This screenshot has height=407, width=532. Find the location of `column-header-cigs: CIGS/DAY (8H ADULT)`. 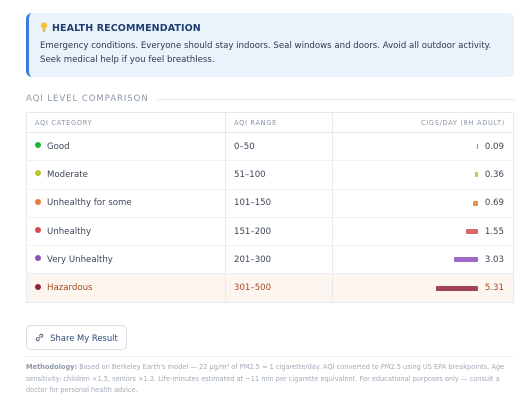

column-header-cigs: CIGS/DAY (8H ADULT) is located at coordinates (423, 122).